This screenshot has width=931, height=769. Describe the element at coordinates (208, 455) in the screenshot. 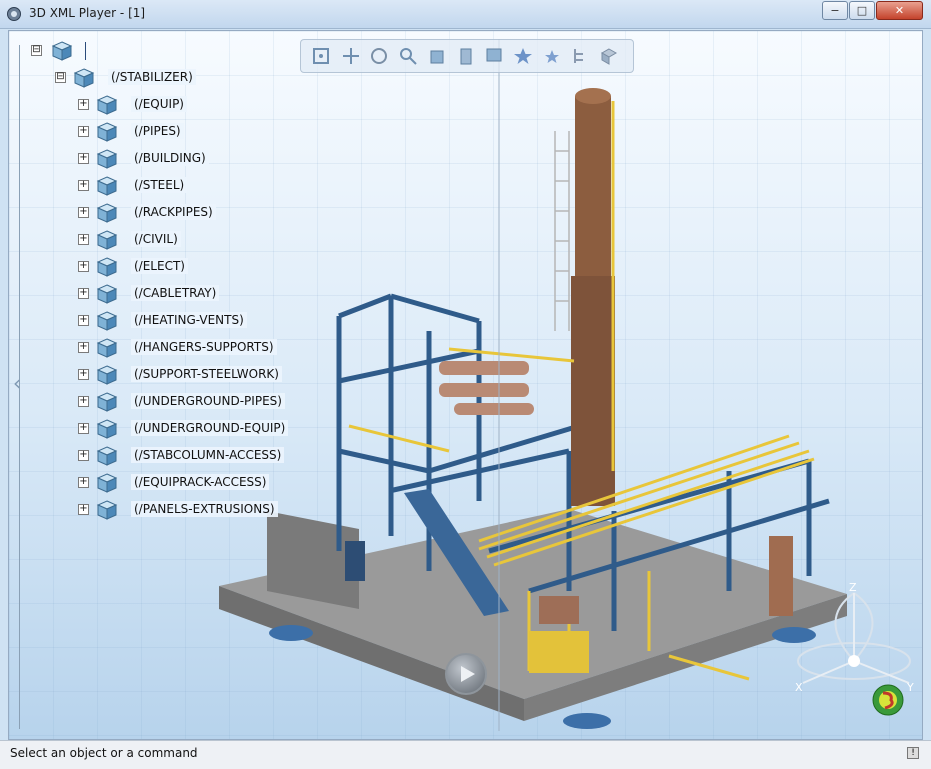

I see `tree-node-label: (/STABCOLUMN-ACCESS)` at that location.